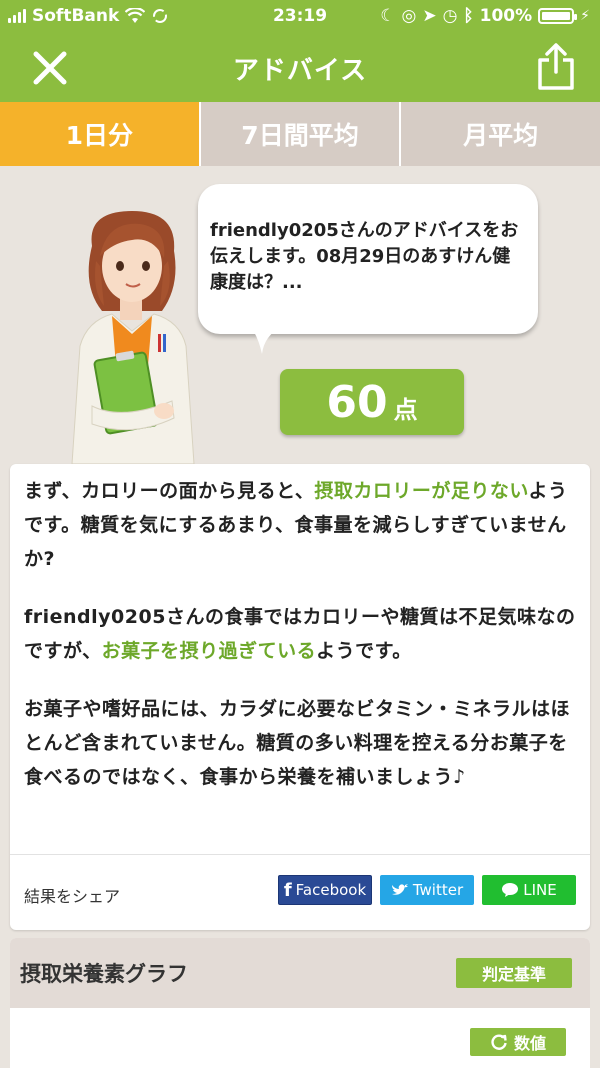 This screenshot has height=1068, width=600. I want to click on twitter-share-button: Twitter, so click(427, 890).